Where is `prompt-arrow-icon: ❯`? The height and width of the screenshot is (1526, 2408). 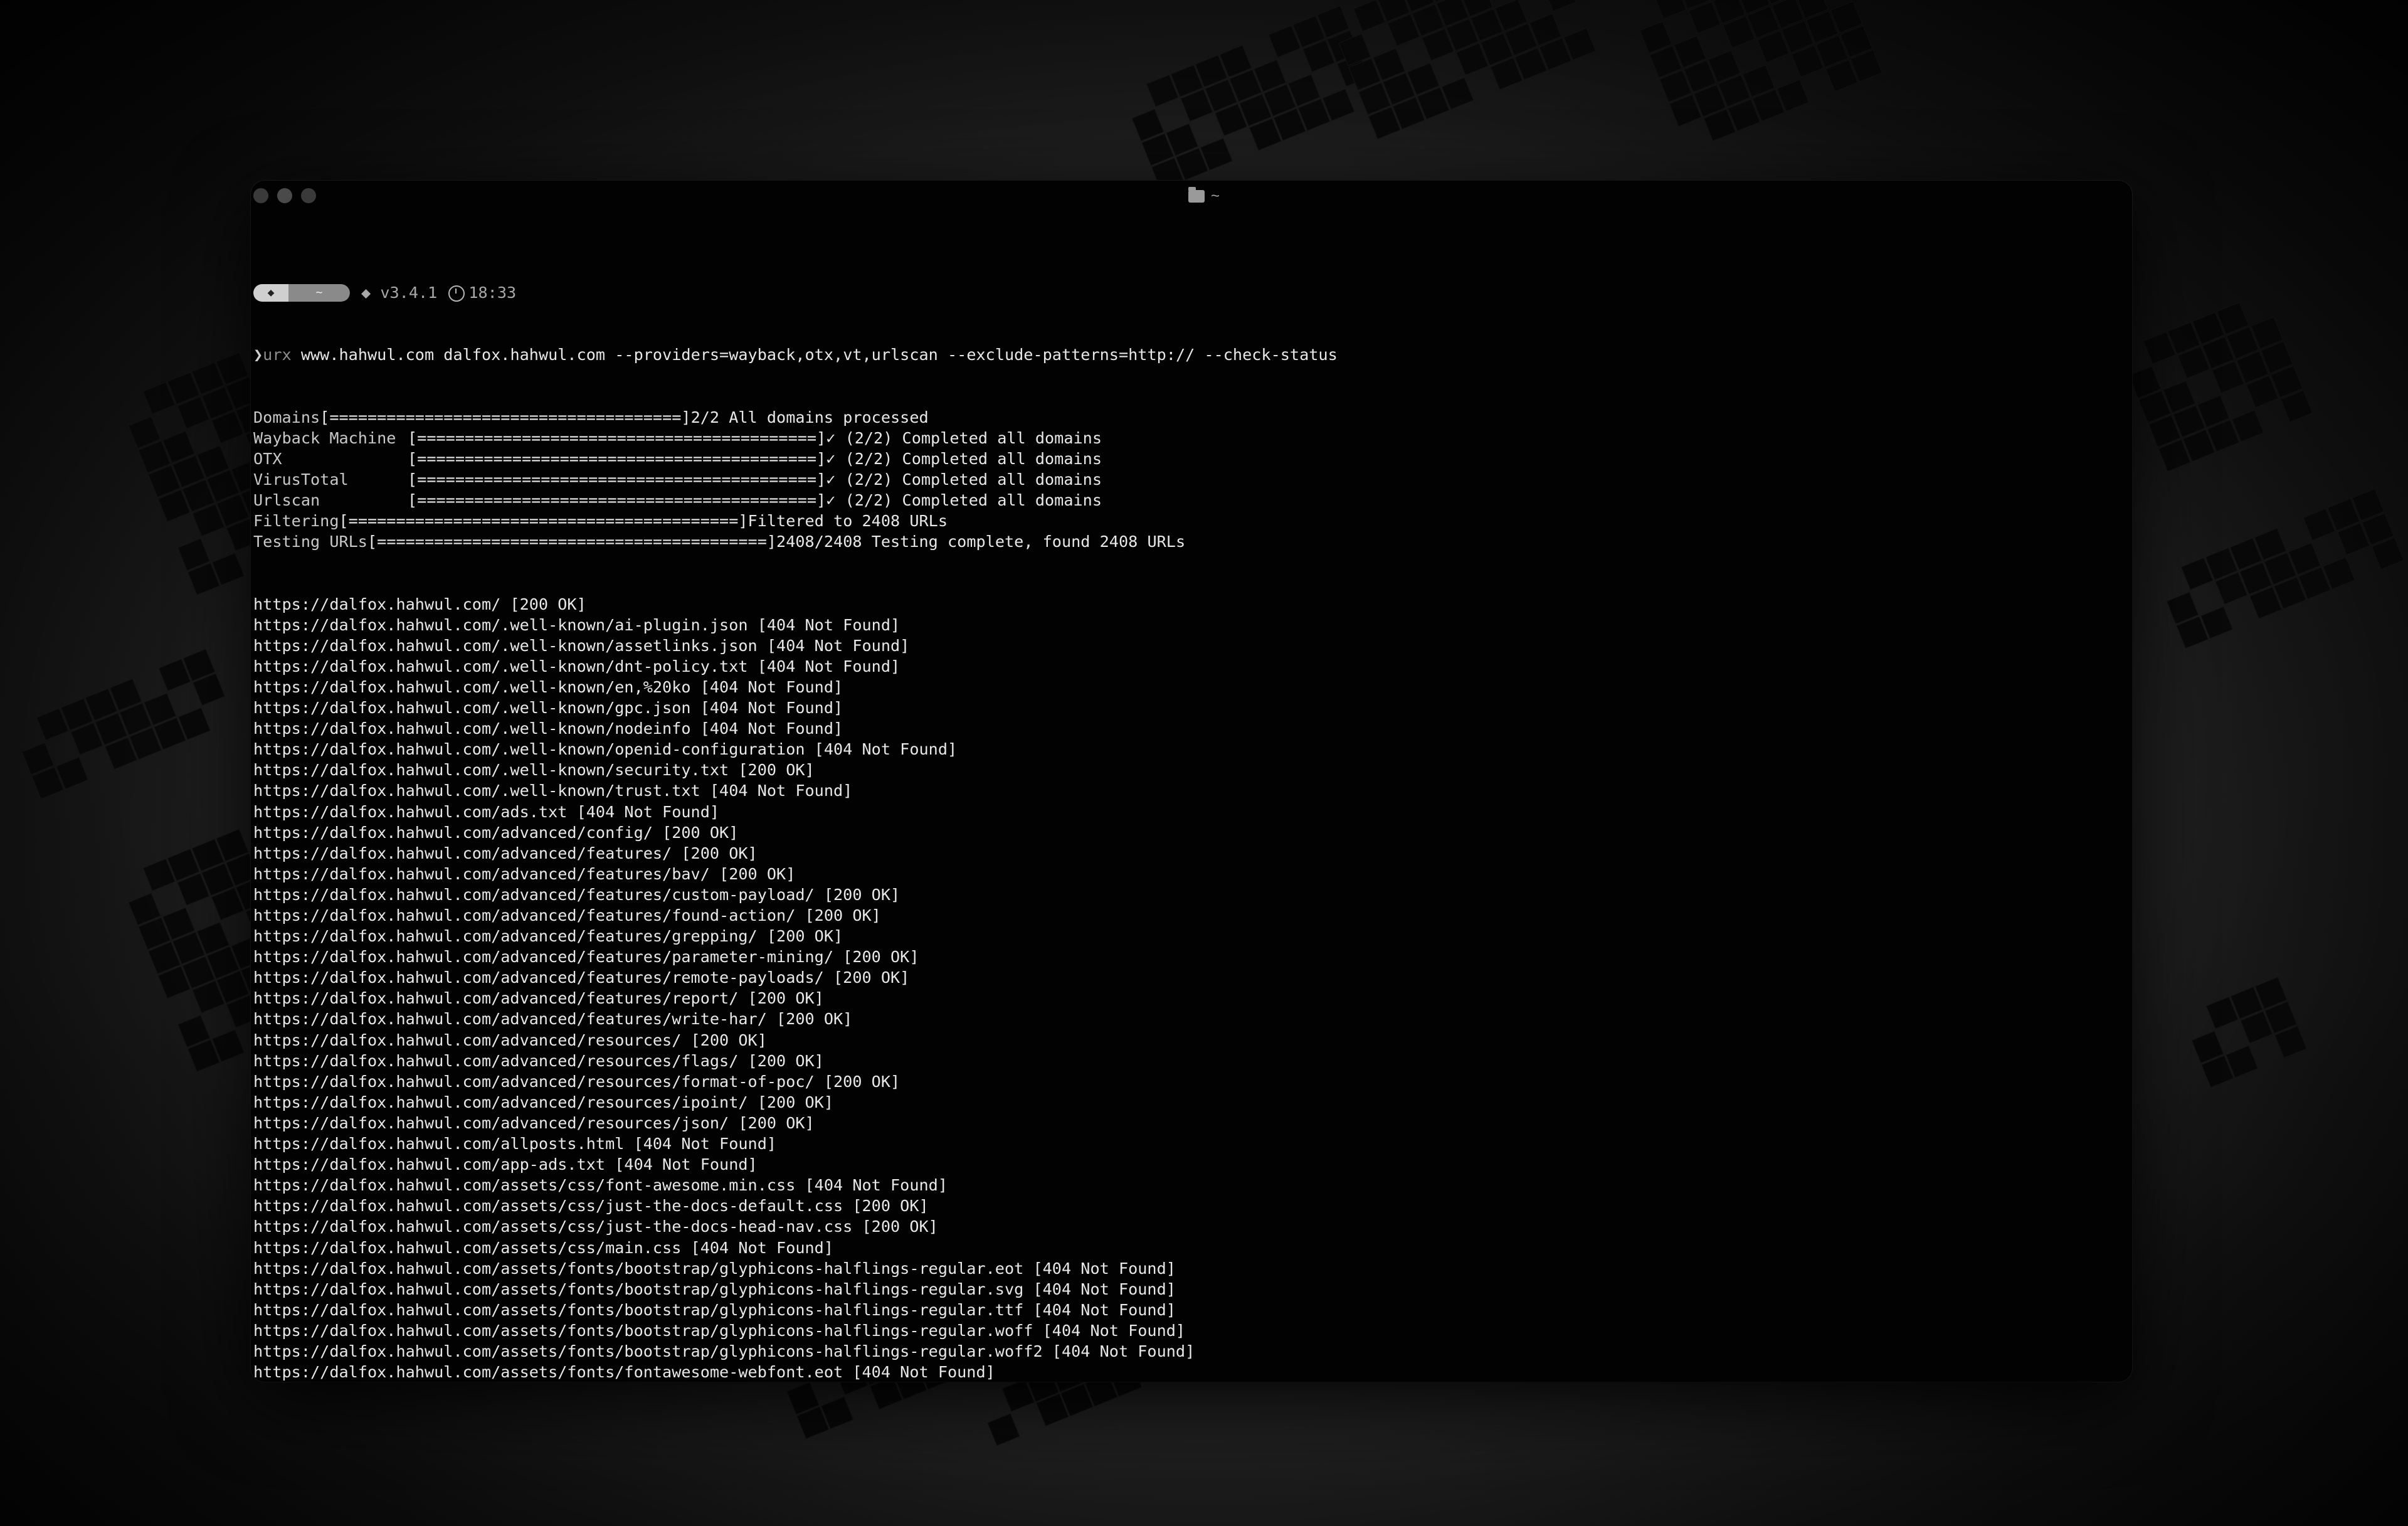 prompt-arrow-icon: ❯ is located at coordinates (258, 355).